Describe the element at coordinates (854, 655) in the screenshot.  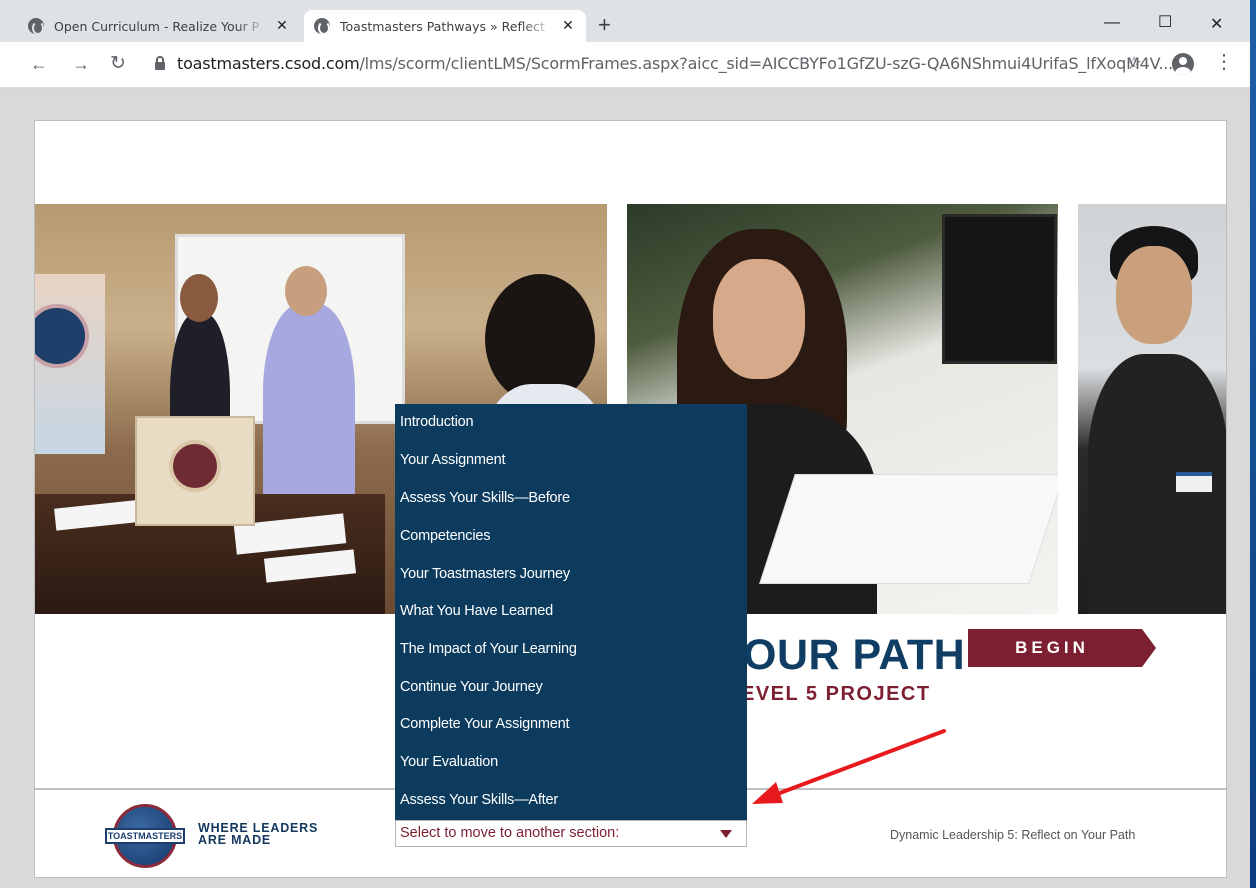
I see `course-title: OUR PATH` at that location.